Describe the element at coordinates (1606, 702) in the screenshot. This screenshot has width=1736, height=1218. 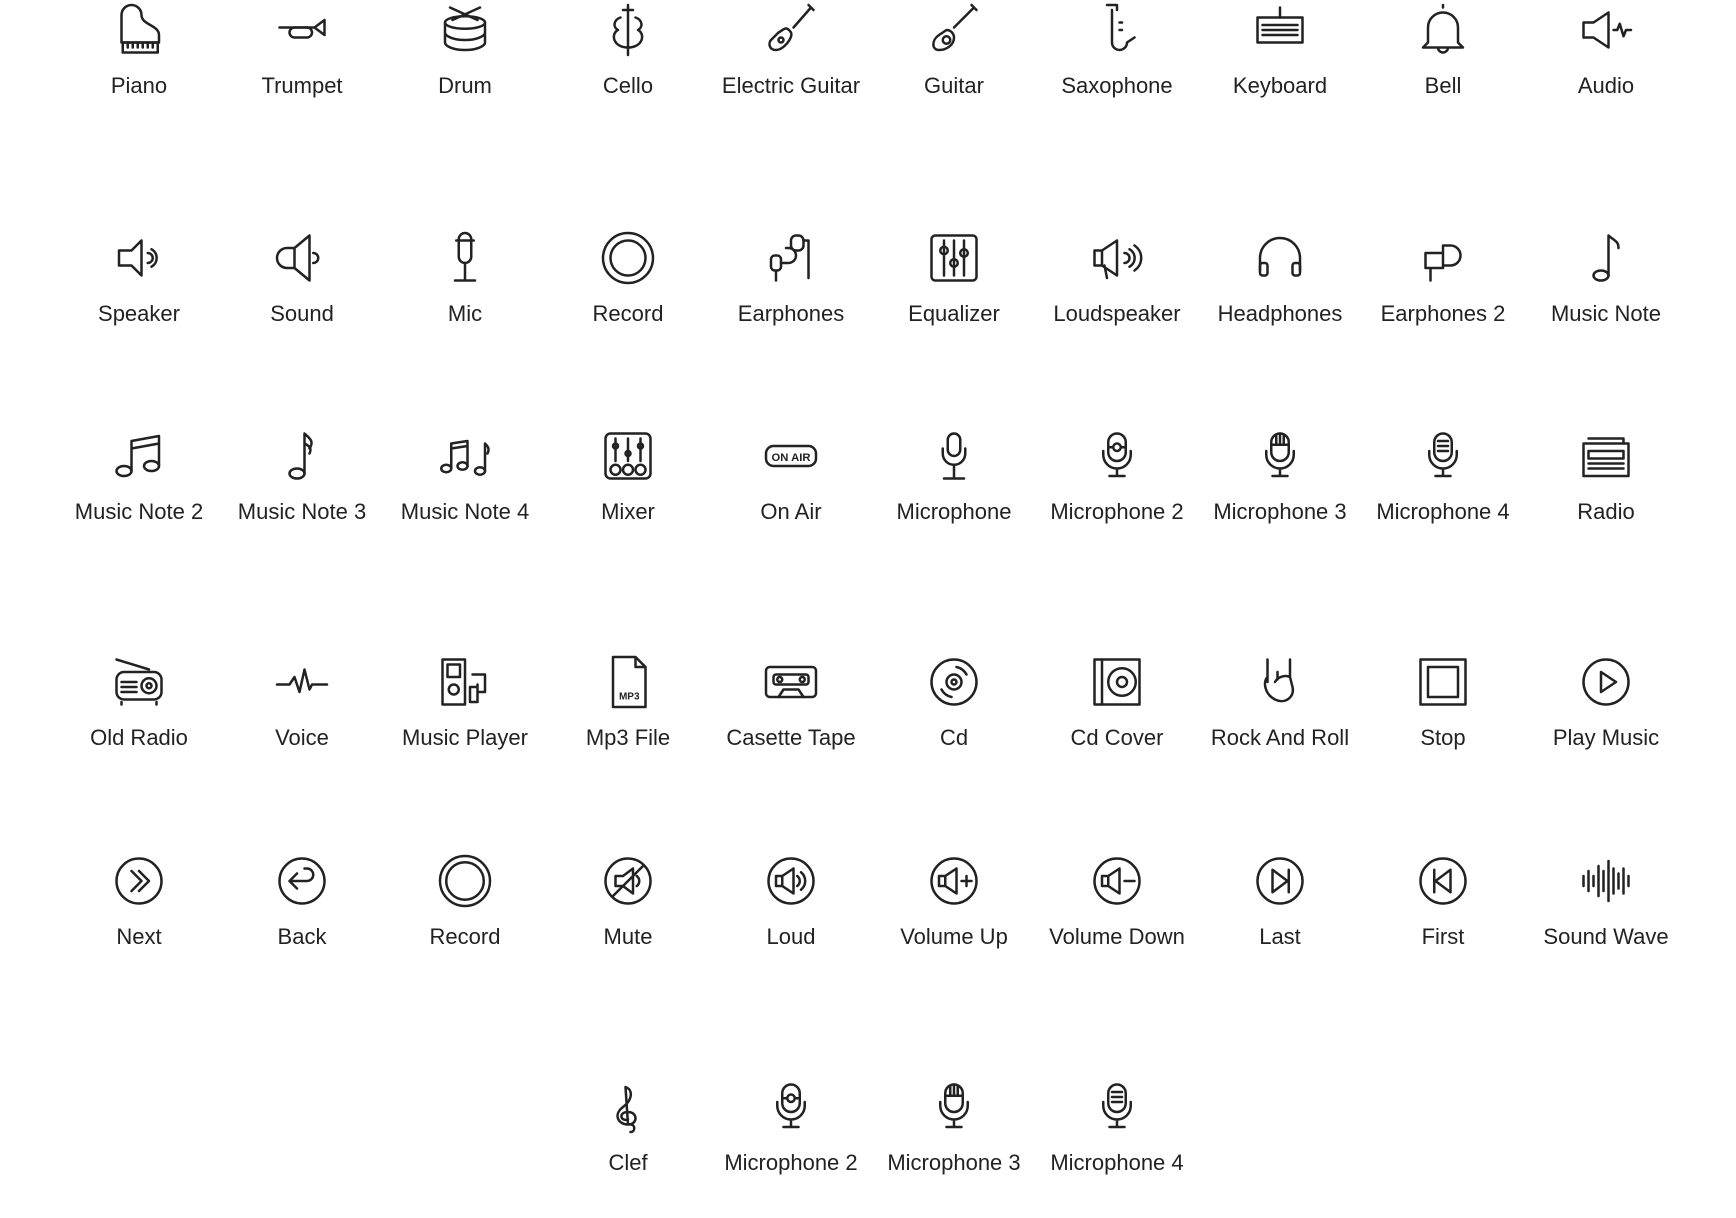
I see `icon-tile-play-music: Play Music` at that location.